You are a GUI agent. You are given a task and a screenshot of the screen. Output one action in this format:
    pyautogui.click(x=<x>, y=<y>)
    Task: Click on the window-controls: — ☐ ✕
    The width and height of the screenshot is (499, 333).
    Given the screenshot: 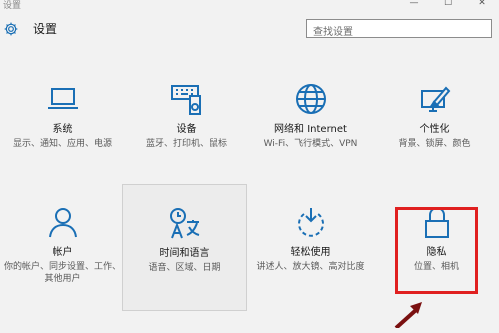 What is the action you would take?
    pyautogui.click(x=448, y=4)
    